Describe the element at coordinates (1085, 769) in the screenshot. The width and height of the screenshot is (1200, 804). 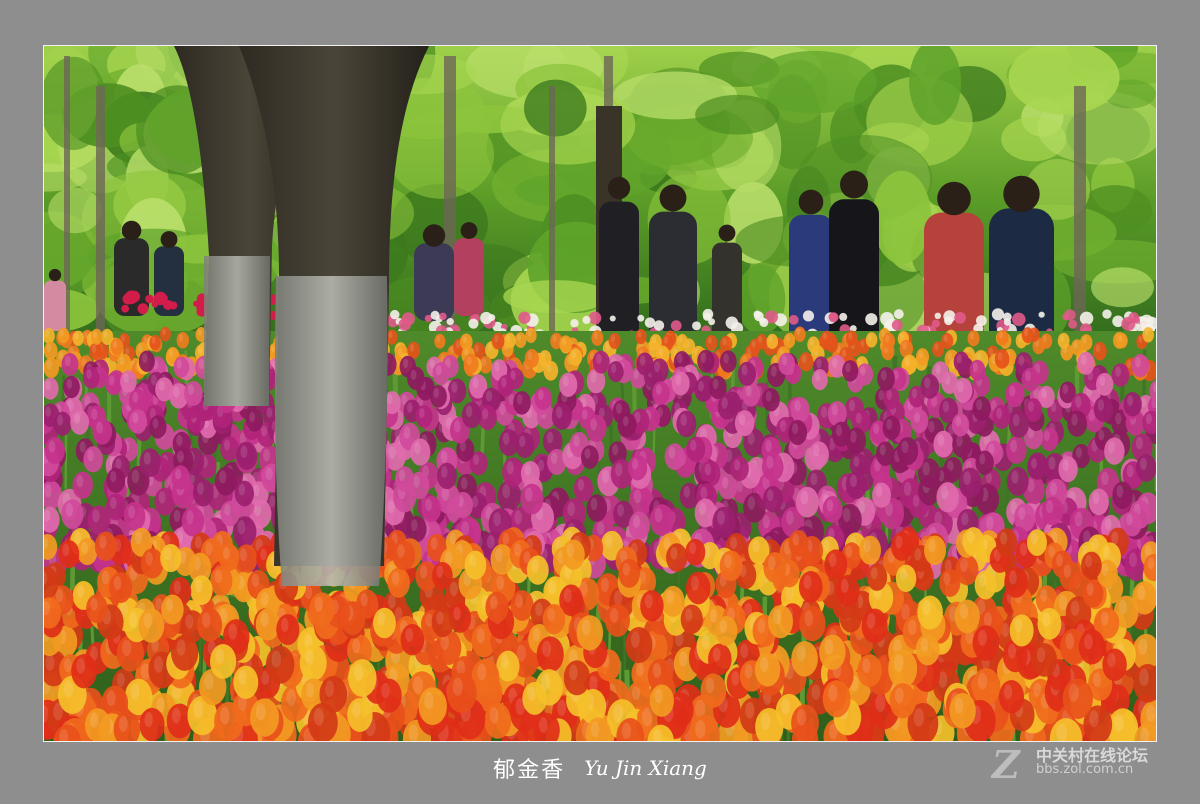
I see `watermark-url: bbs.zol.com.cn` at that location.